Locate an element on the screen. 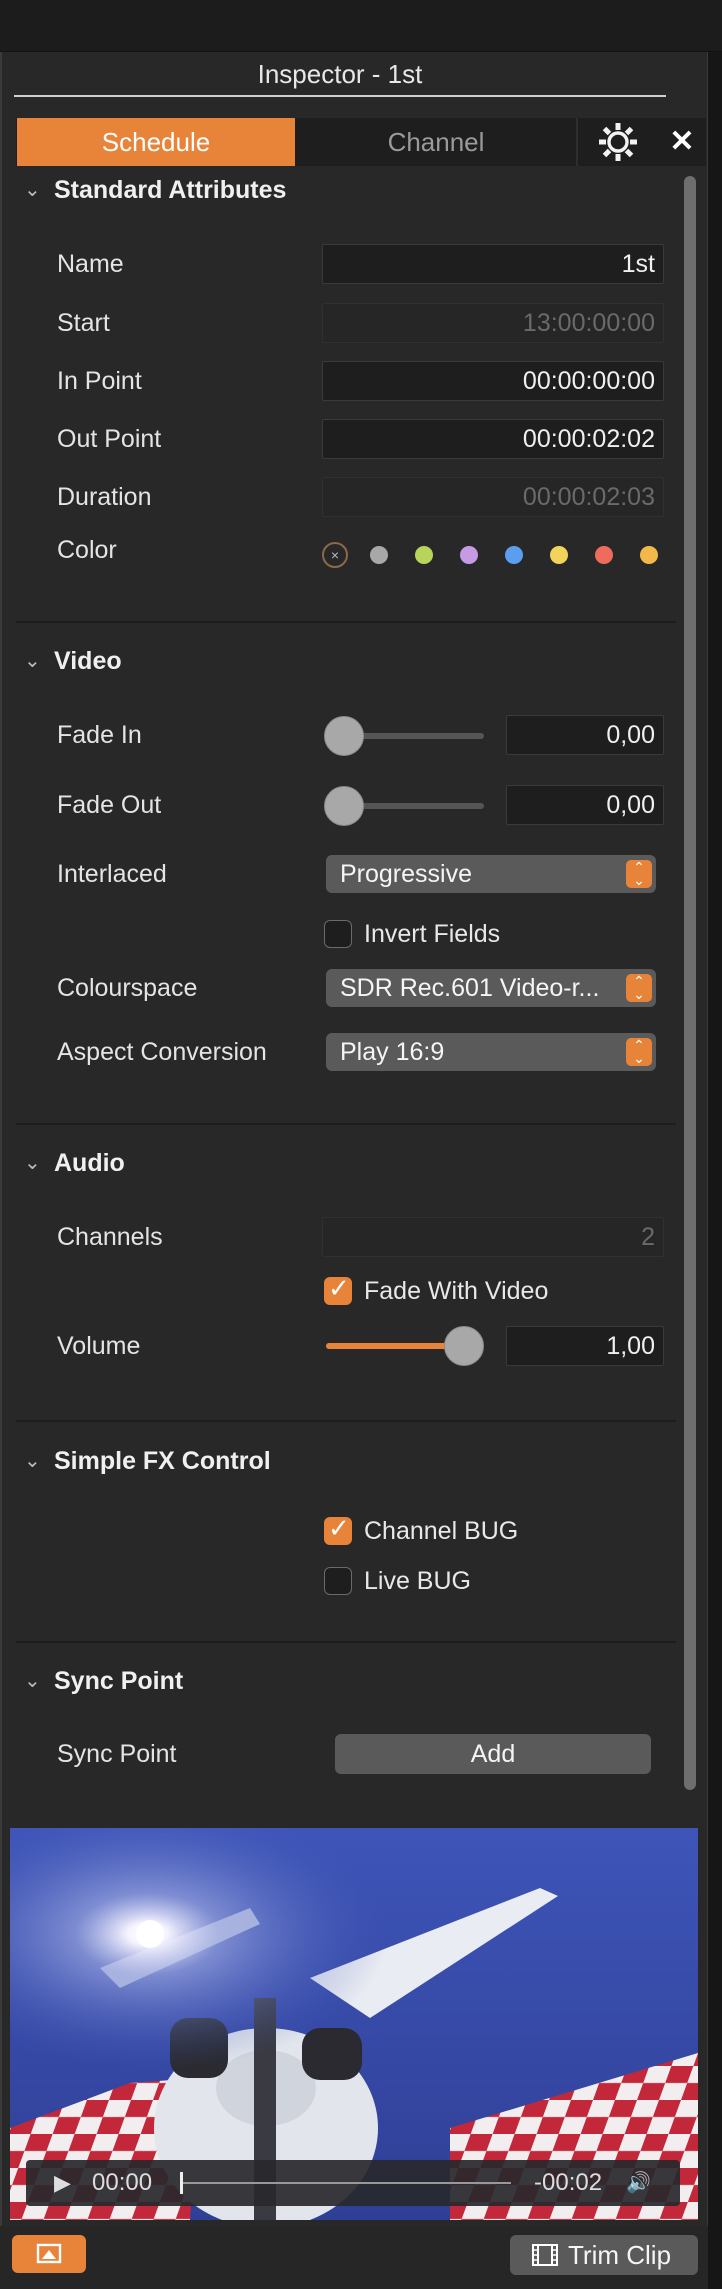 The height and width of the screenshot is (2289, 722). channel-bug-label: Channel BUG is located at coordinates (441, 1531).